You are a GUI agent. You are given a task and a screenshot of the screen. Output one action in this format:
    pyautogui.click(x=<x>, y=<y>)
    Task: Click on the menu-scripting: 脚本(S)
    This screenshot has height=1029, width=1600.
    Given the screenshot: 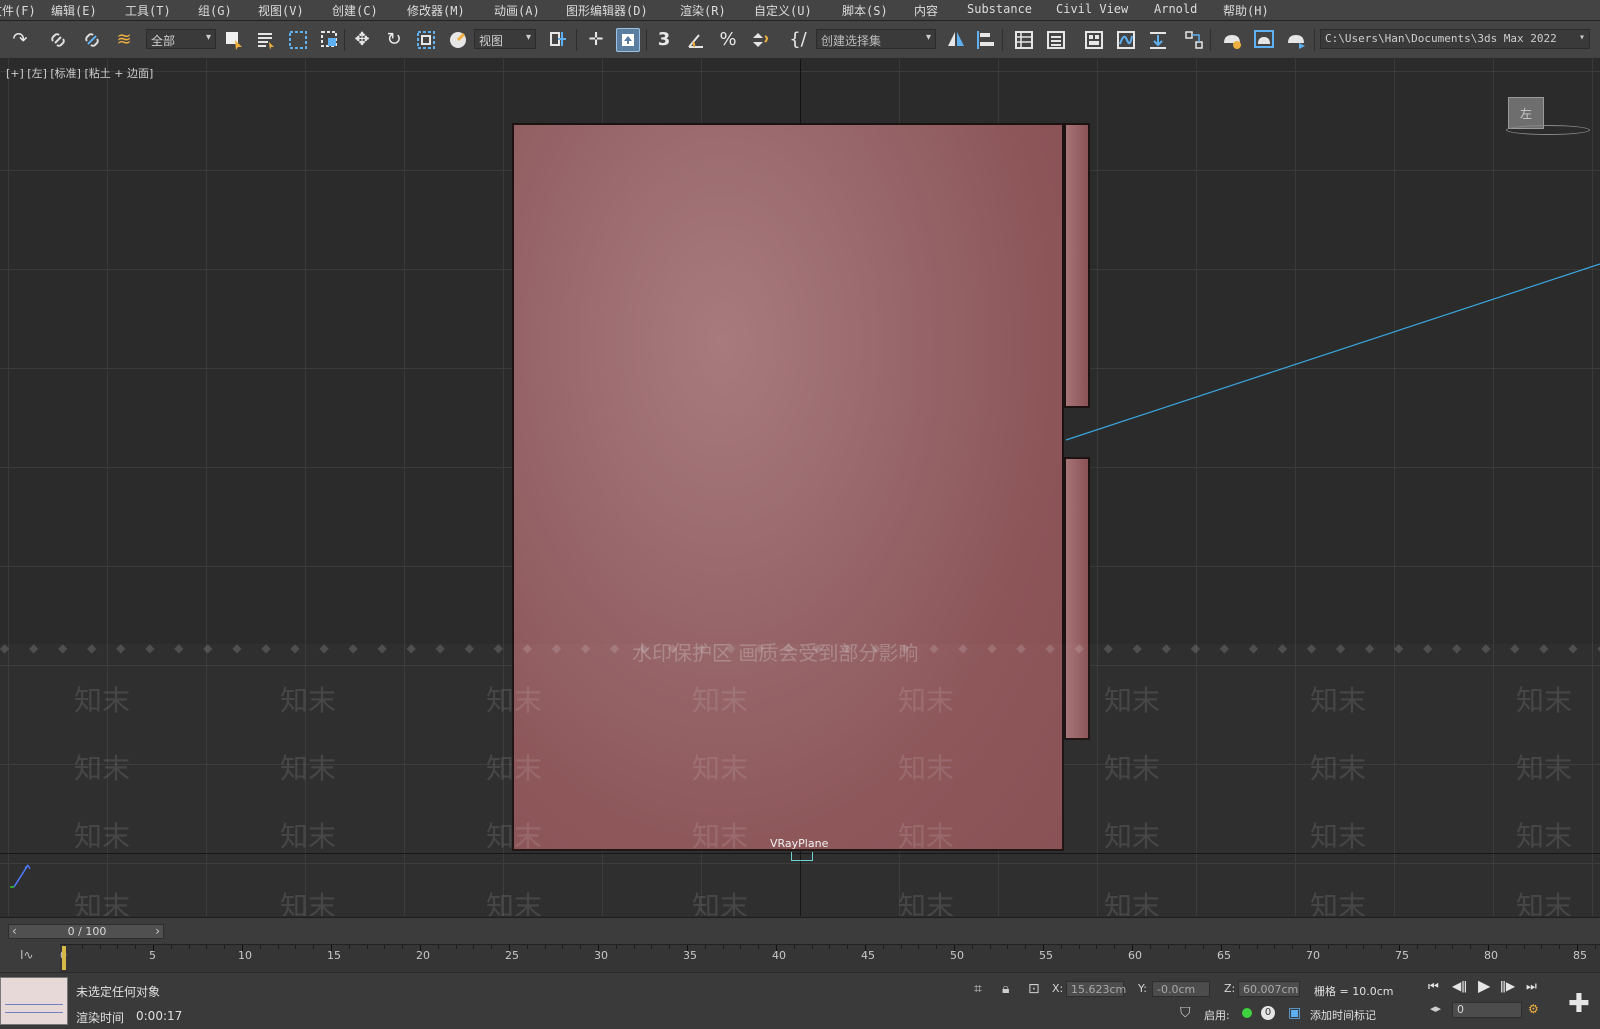 What is the action you would take?
    pyautogui.click(x=865, y=10)
    